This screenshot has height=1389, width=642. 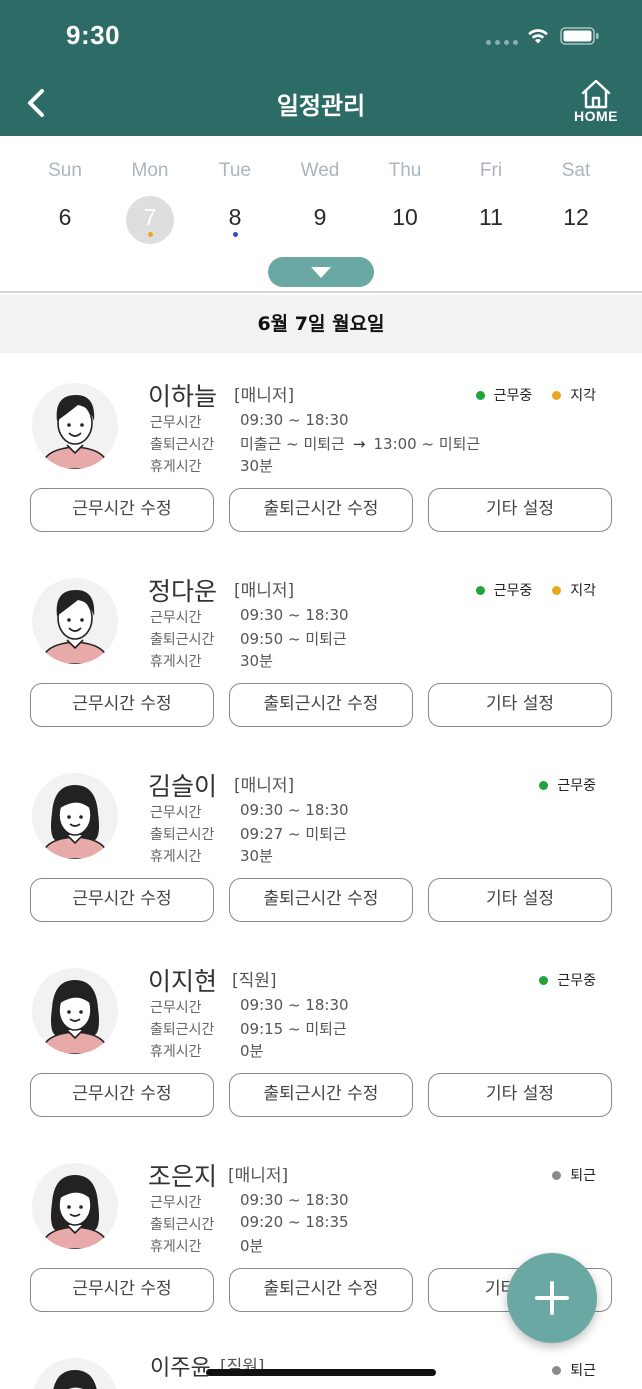 I want to click on status-badges: 퇴근, so click(x=574, y=1370).